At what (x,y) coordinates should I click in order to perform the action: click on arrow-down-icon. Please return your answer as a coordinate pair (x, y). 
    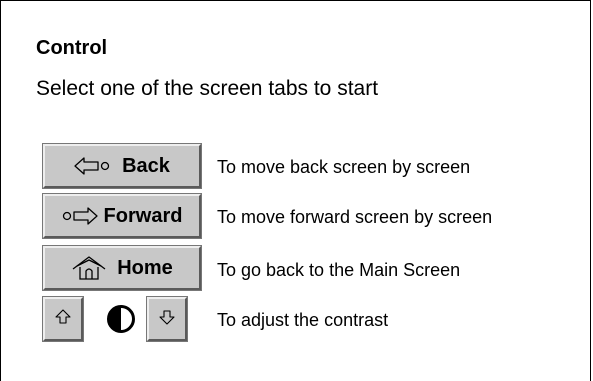
    Looking at the image, I should click on (167, 319).